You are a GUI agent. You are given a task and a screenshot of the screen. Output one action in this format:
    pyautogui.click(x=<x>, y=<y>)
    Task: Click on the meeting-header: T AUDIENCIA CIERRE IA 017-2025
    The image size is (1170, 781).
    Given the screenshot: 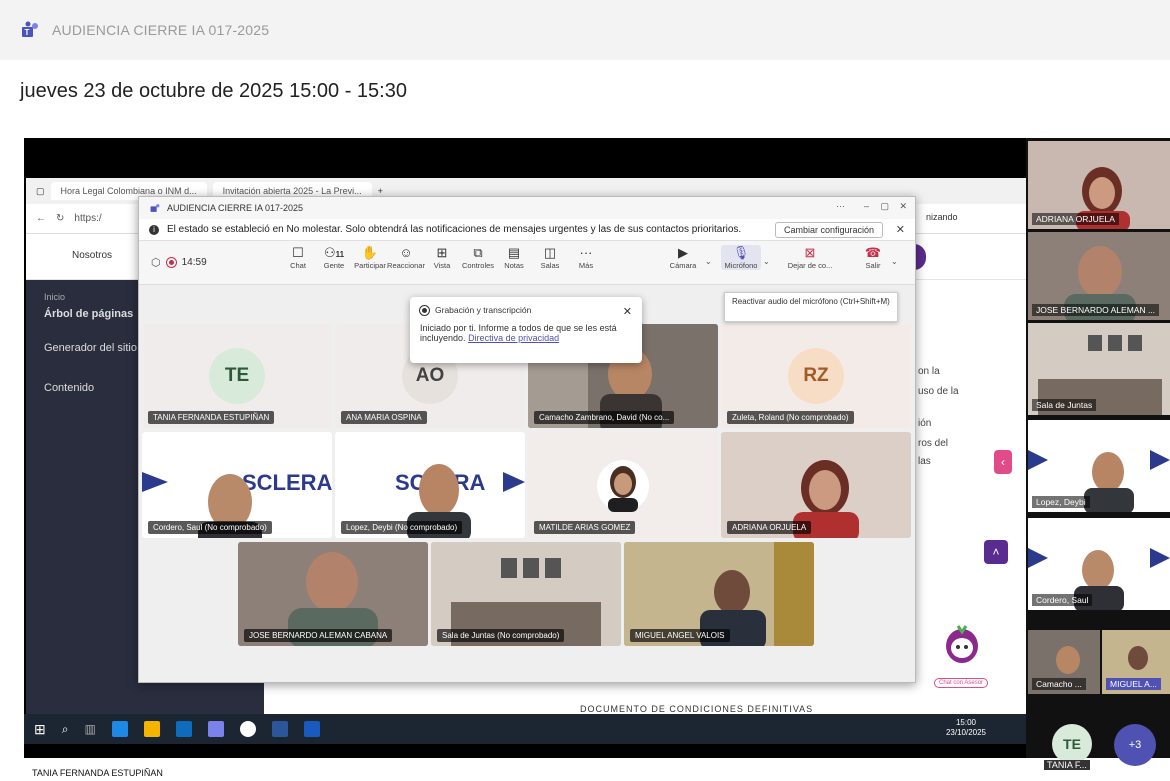 What is the action you would take?
    pyautogui.click(x=585, y=30)
    